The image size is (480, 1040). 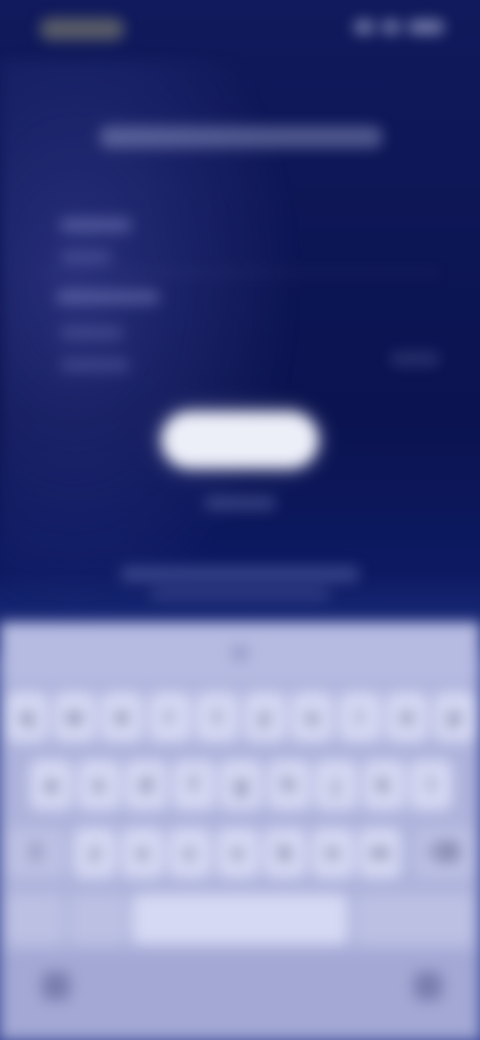 I want to click on key-u: u, so click(x=312, y=717).